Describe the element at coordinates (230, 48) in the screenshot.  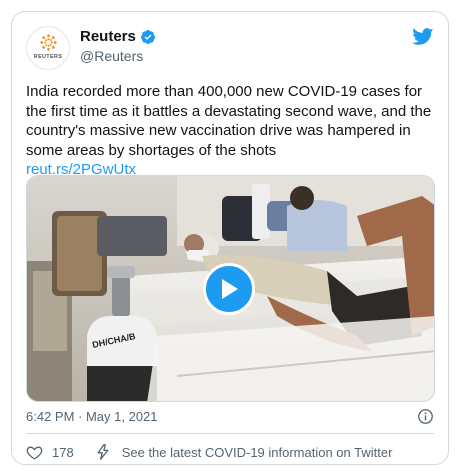
I see `tweet-header: REUTERS Reuters @Reuters` at that location.